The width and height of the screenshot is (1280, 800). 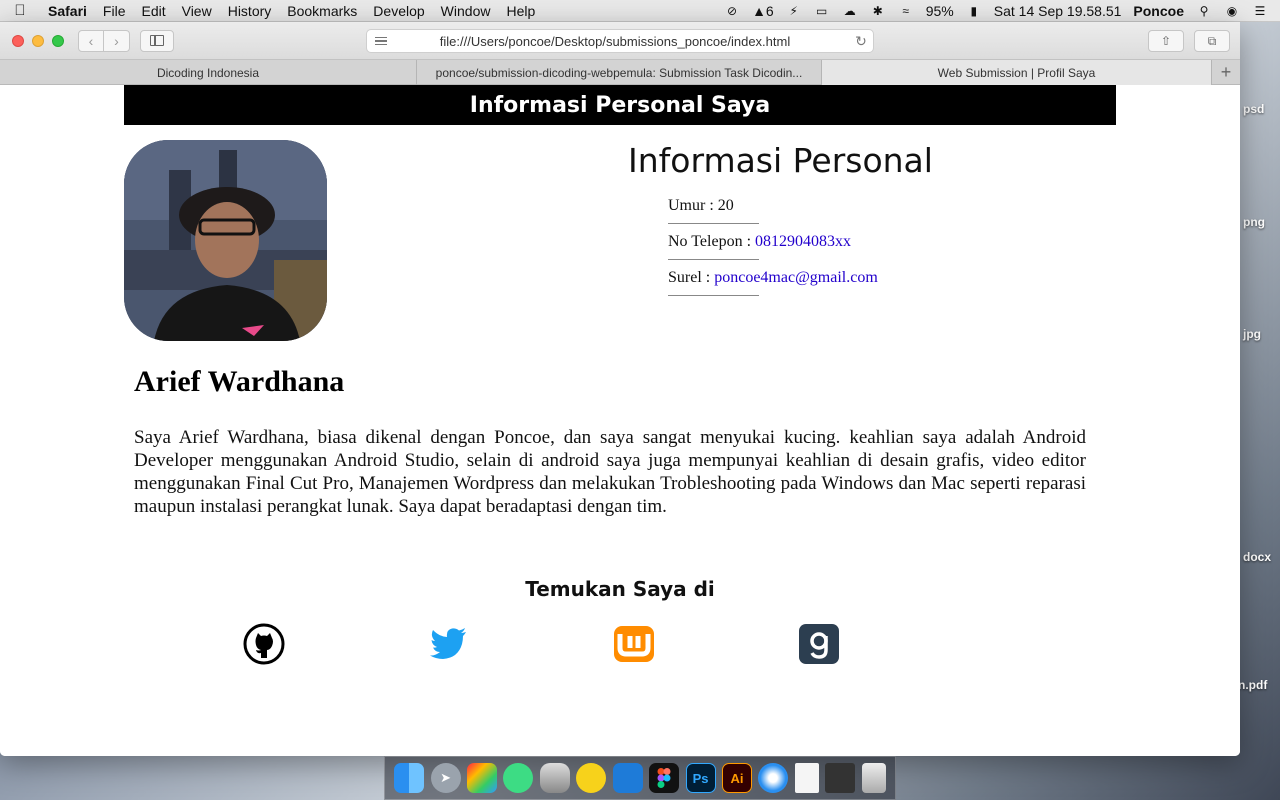 I want to click on info-age-row: Umur : 20, so click(x=773, y=215).